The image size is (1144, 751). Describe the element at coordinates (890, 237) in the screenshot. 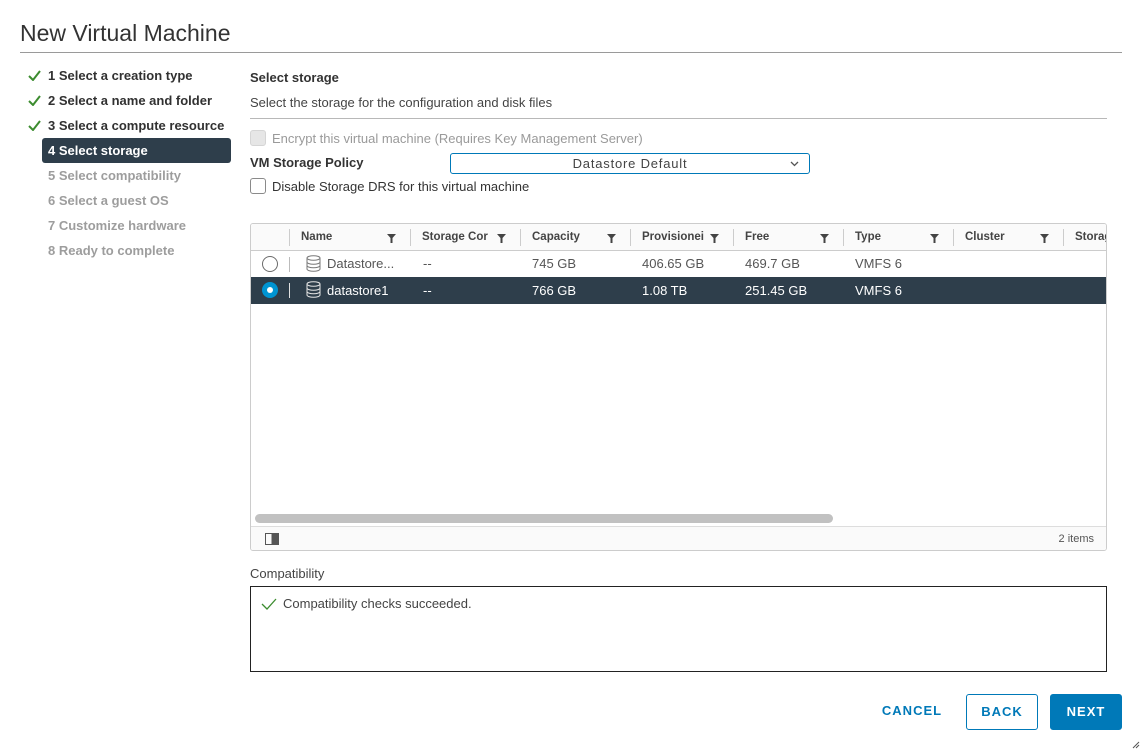

I see `column-header-type: Type` at that location.